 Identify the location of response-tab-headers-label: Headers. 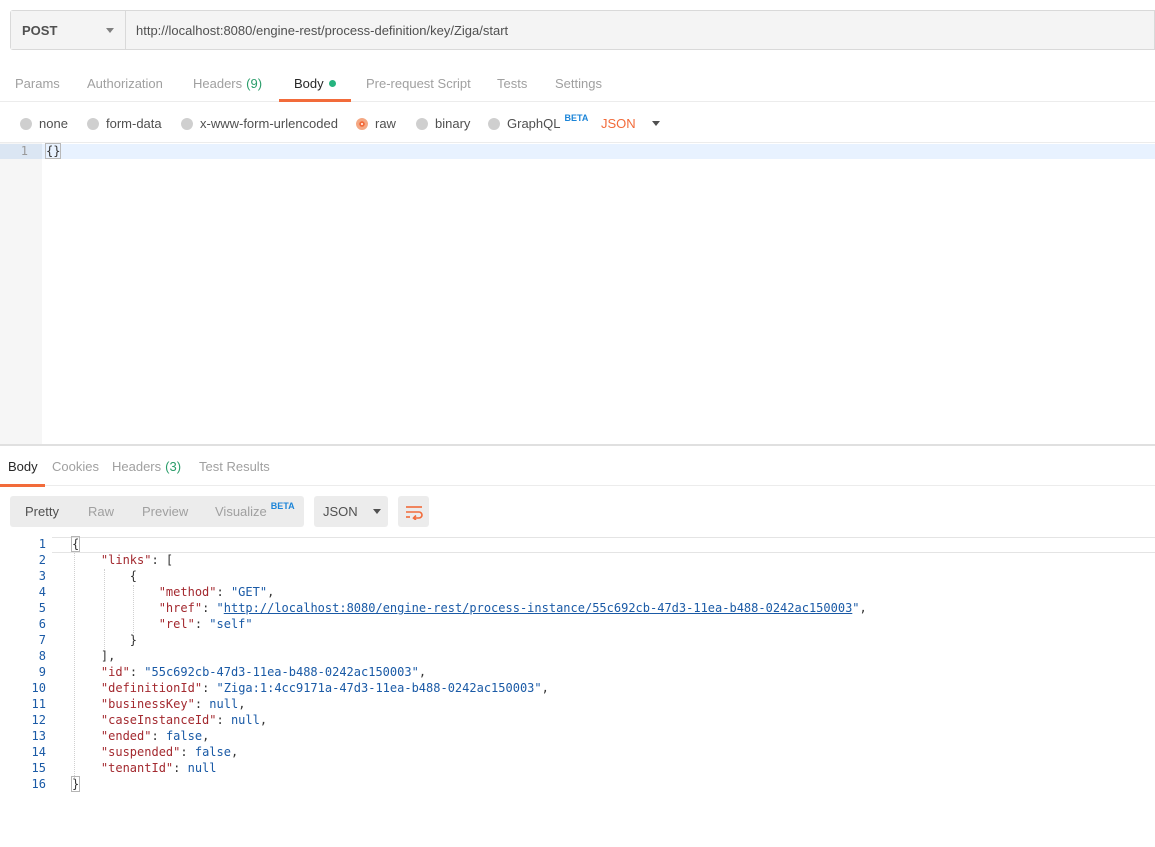
(137, 466).